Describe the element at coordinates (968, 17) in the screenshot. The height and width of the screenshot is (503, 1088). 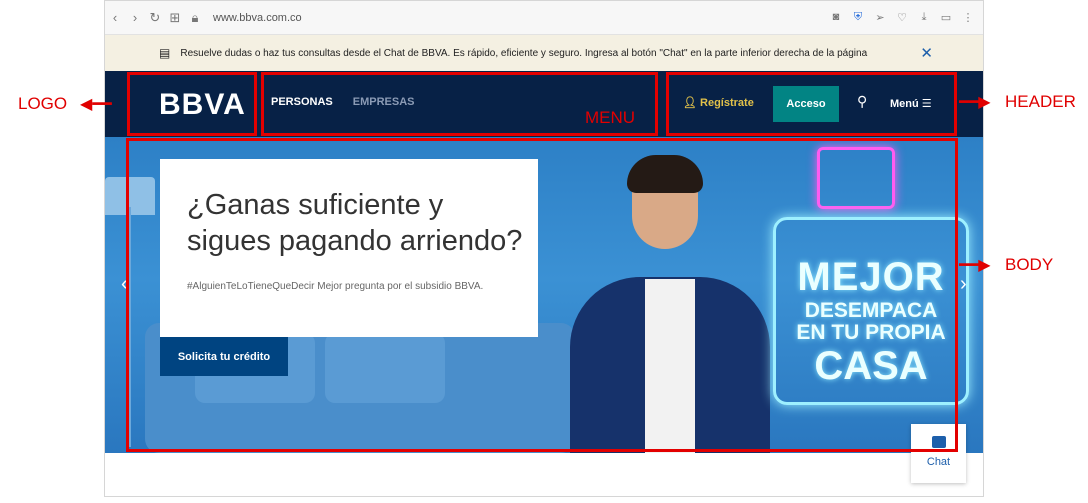
I see `more-icon: ⋮` at that location.